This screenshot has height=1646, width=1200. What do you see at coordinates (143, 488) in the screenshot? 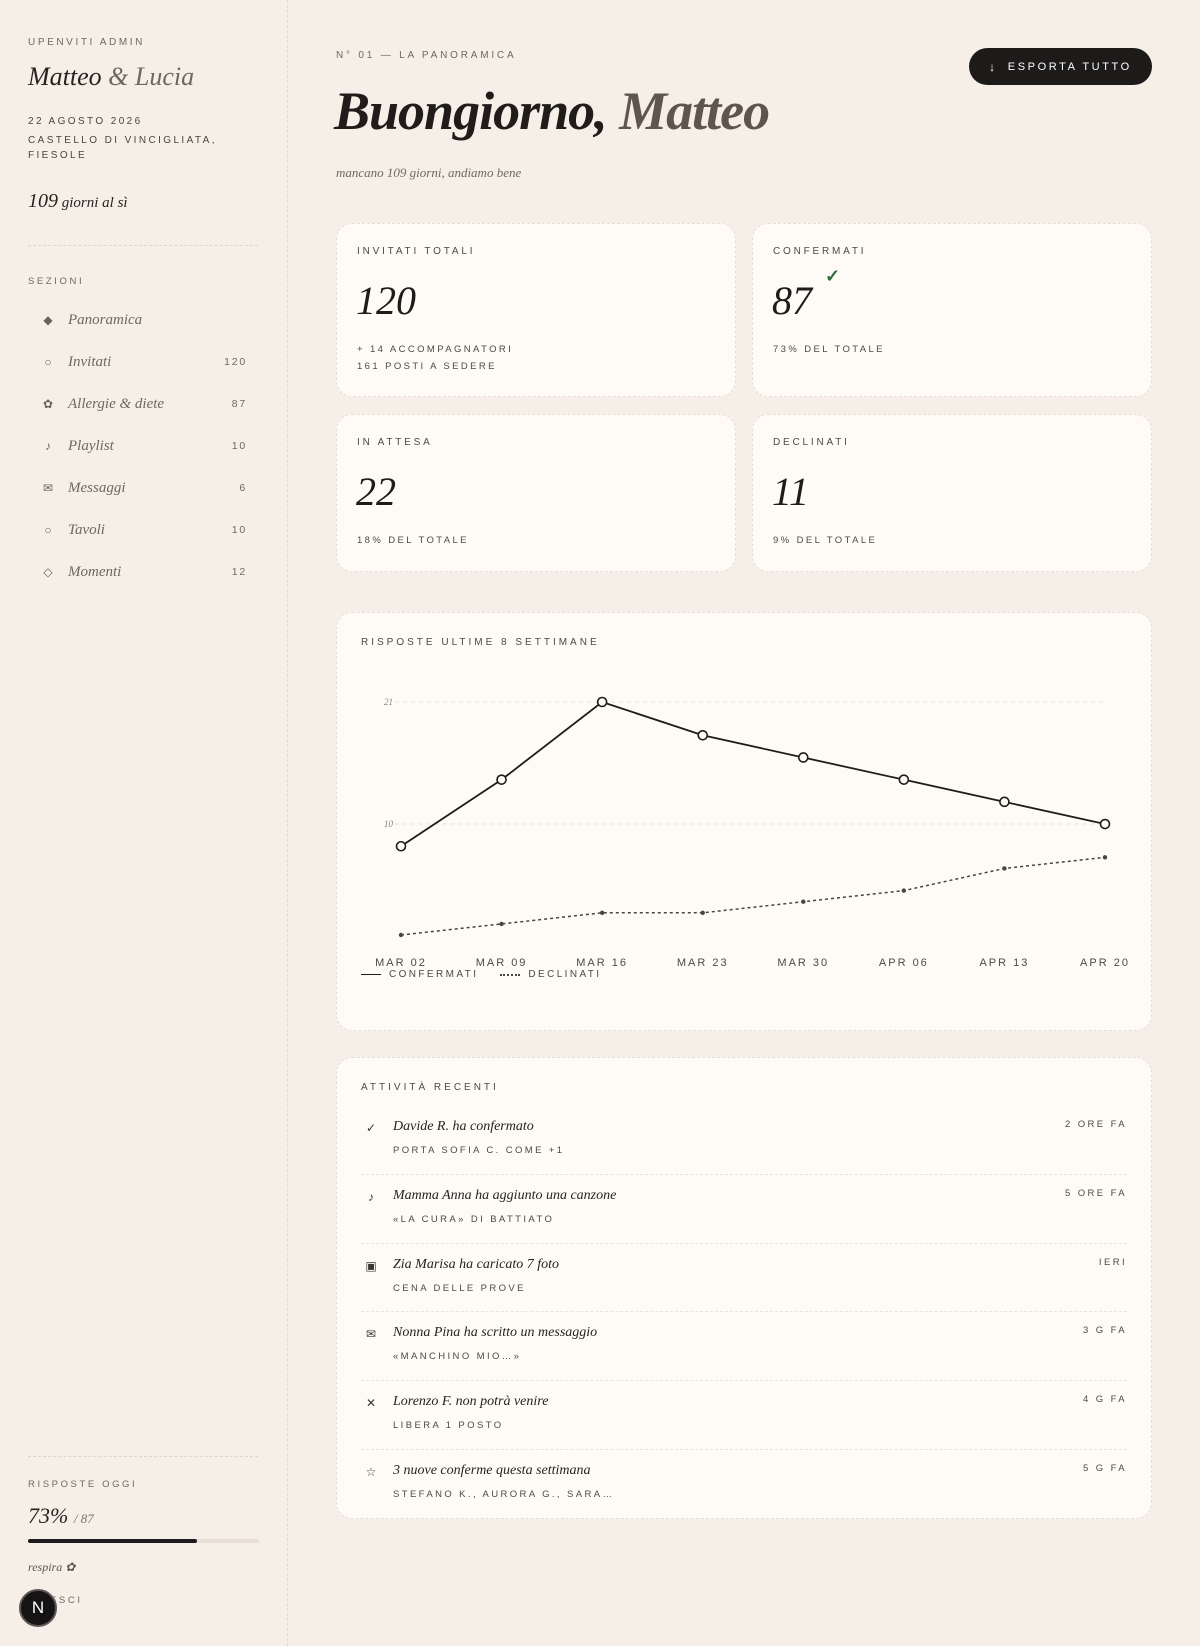
I see `sidebar-item-messaggi: ✉ Messaggi 6` at bounding box center [143, 488].